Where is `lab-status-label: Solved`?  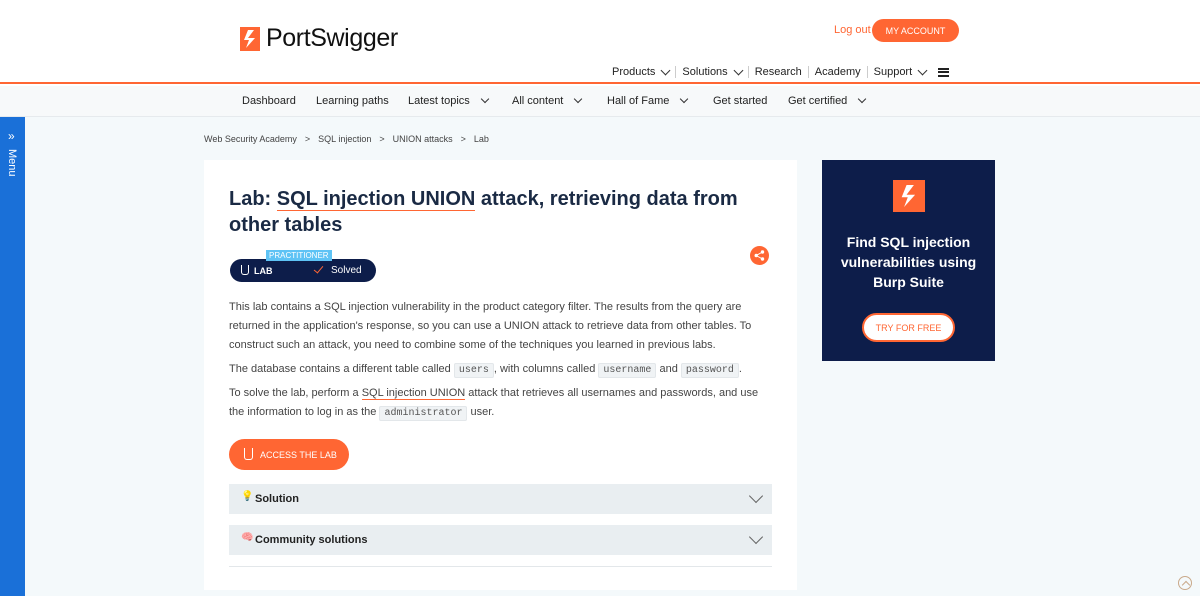
lab-status-label: Solved is located at coordinates (346, 270).